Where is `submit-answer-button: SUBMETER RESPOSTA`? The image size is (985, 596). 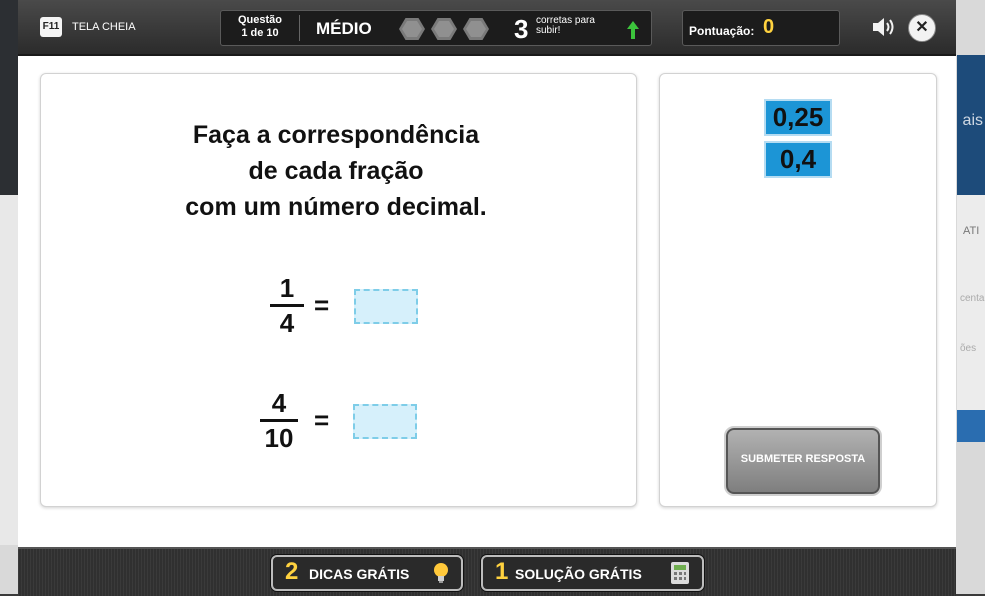 submit-answer-button: SUBMETER RESPOSTA is located at coordinates (803, 461).